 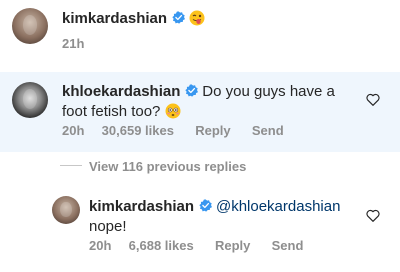 What do you see at coordinates (138, 130) in the screenshot?
I see `likes-count: 30,659 likes` at bounding box center [138, 130].